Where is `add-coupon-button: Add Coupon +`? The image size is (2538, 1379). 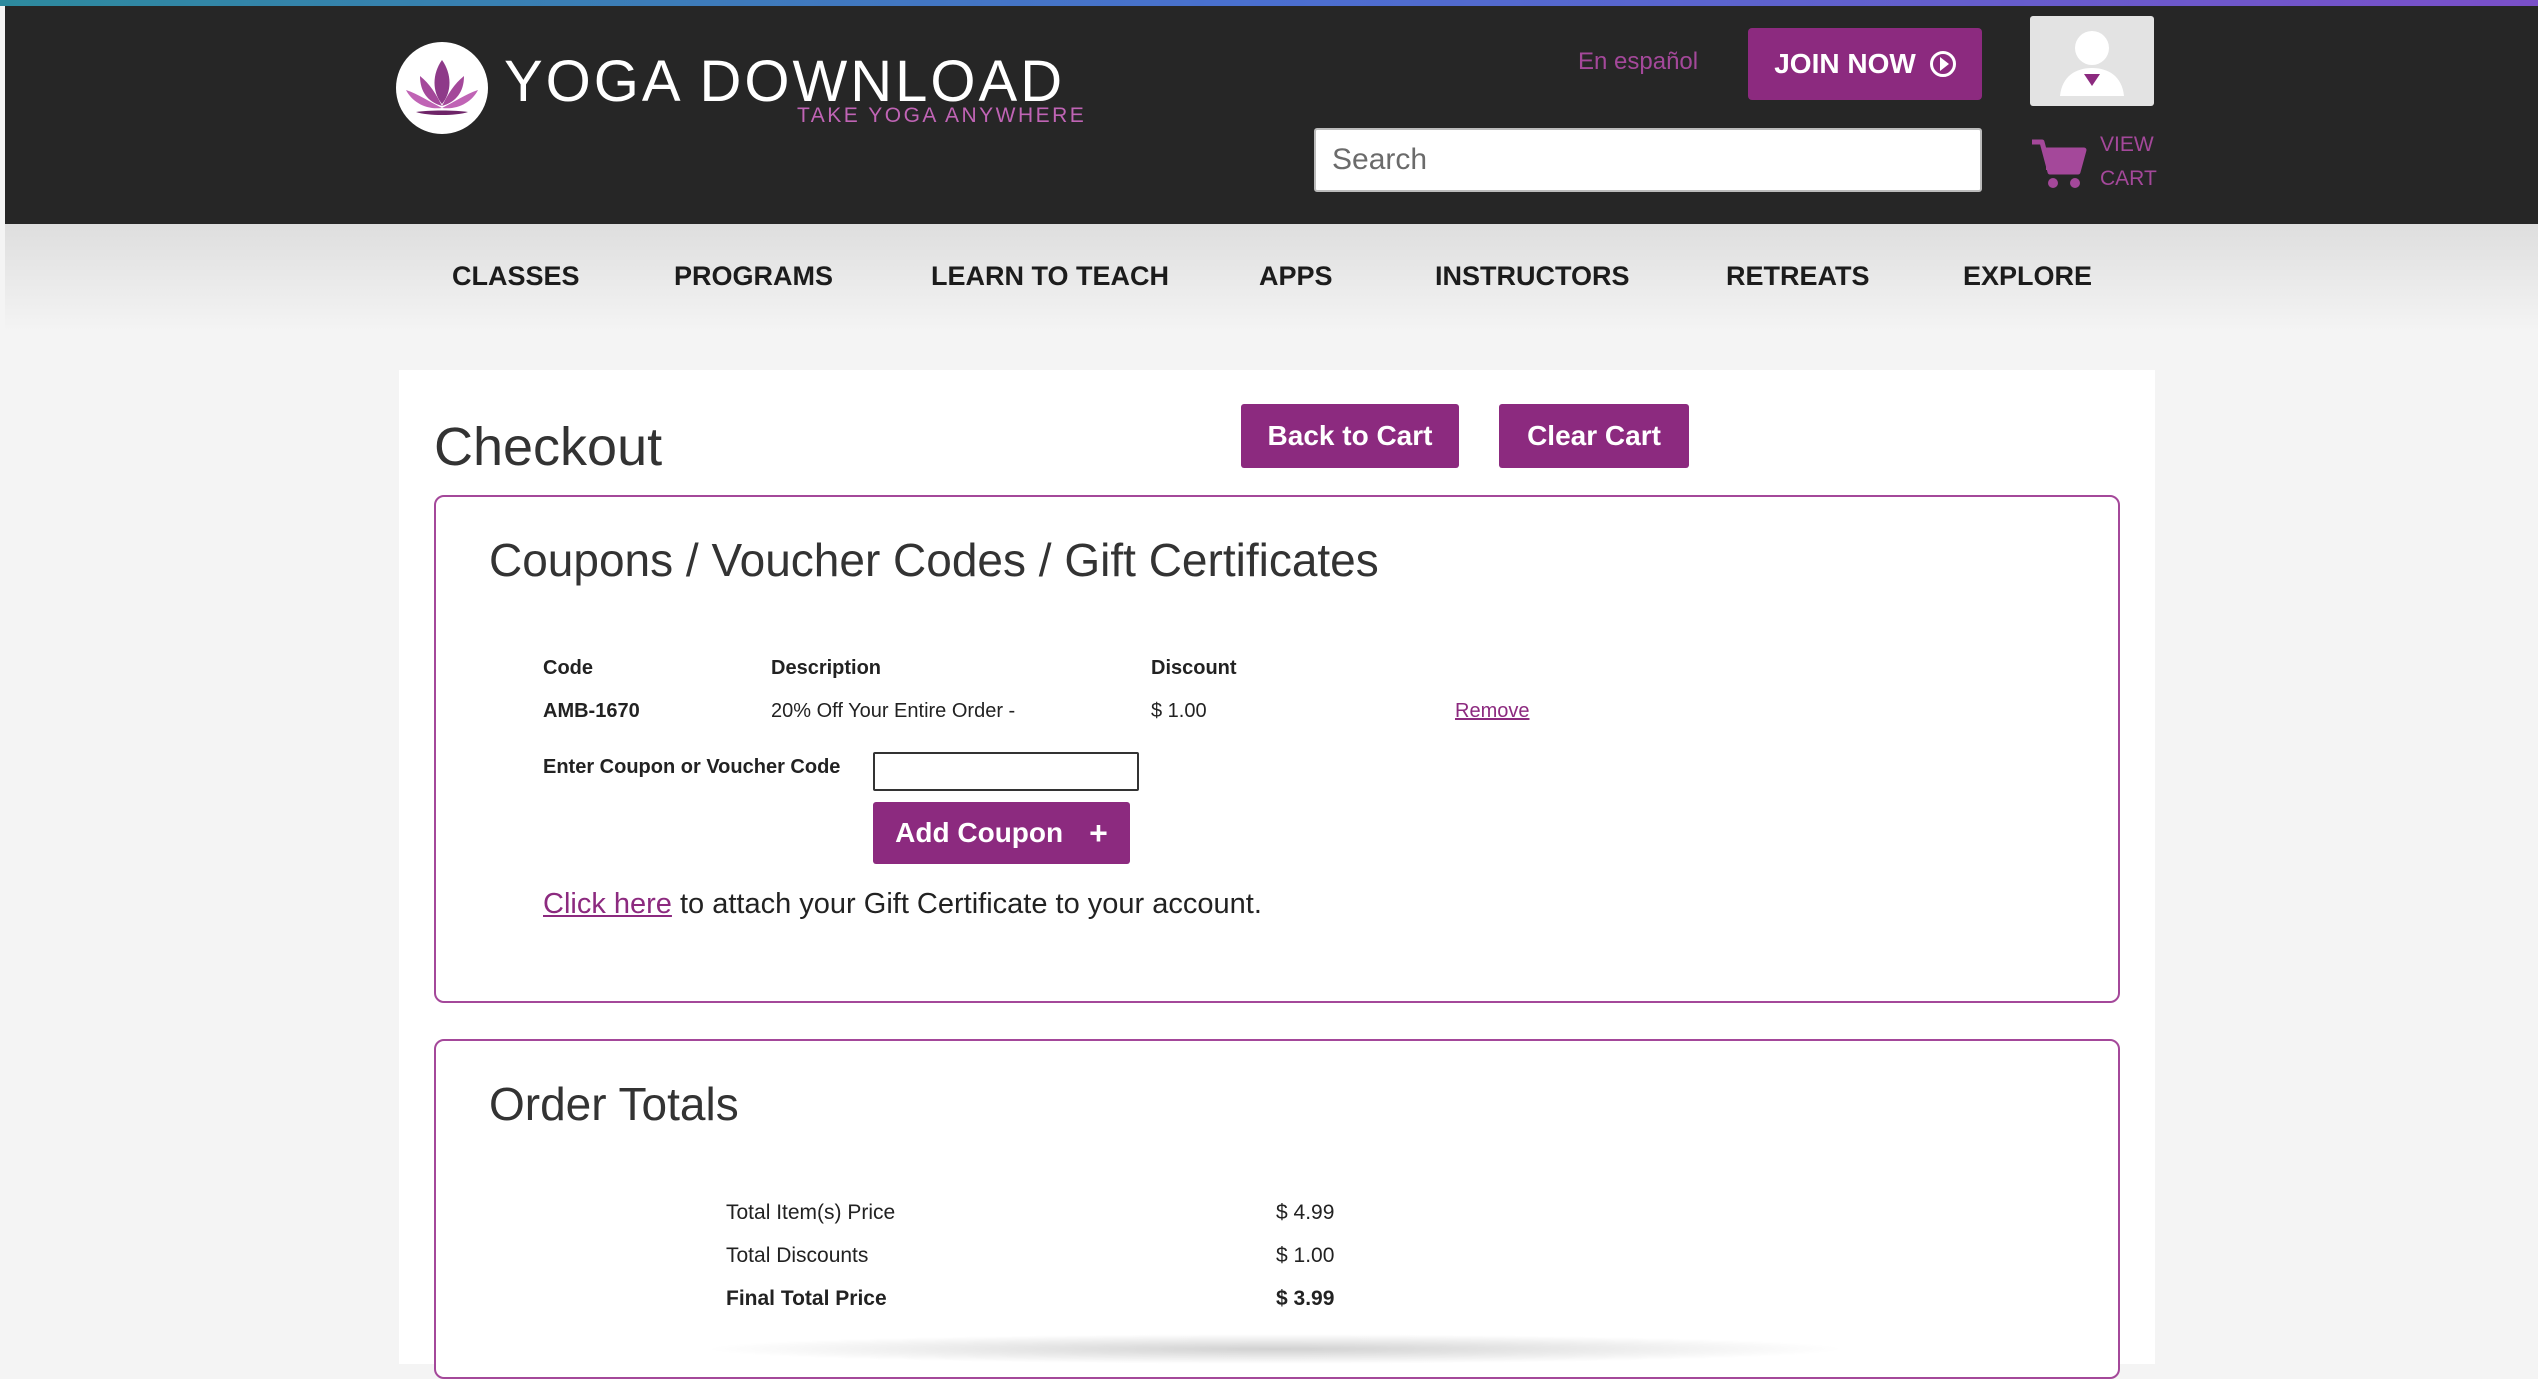 add-coupon-button: Add Coupon + is located at coordinates (1001, 833).